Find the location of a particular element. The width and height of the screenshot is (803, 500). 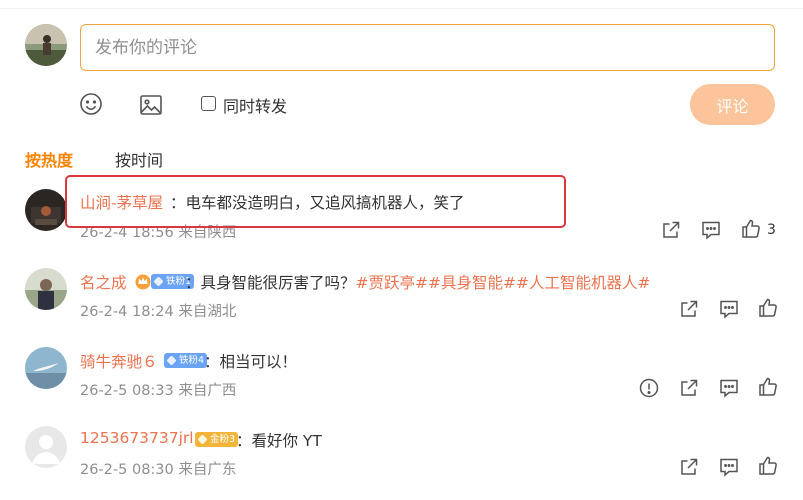

comment-input is located at coordinates (427, 47).